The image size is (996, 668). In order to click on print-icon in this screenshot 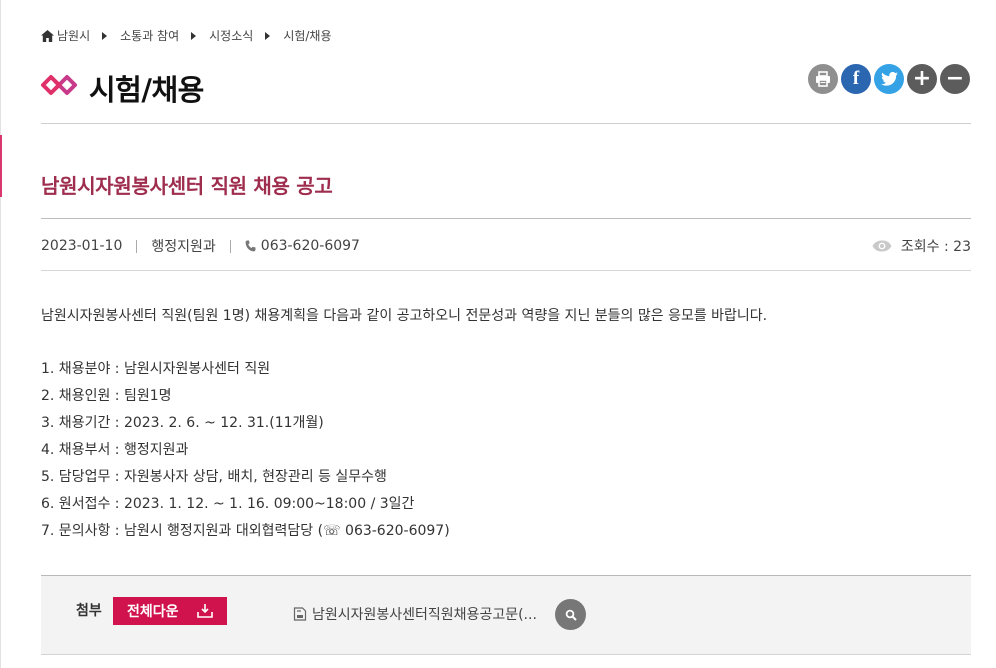, I will do `click(823, 79)`.